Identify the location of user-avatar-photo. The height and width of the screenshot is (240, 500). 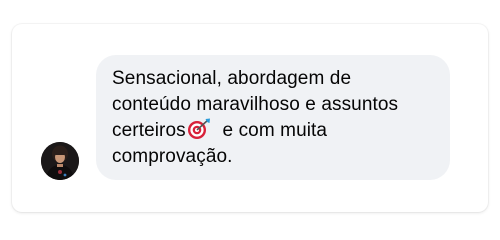
(60, 161).